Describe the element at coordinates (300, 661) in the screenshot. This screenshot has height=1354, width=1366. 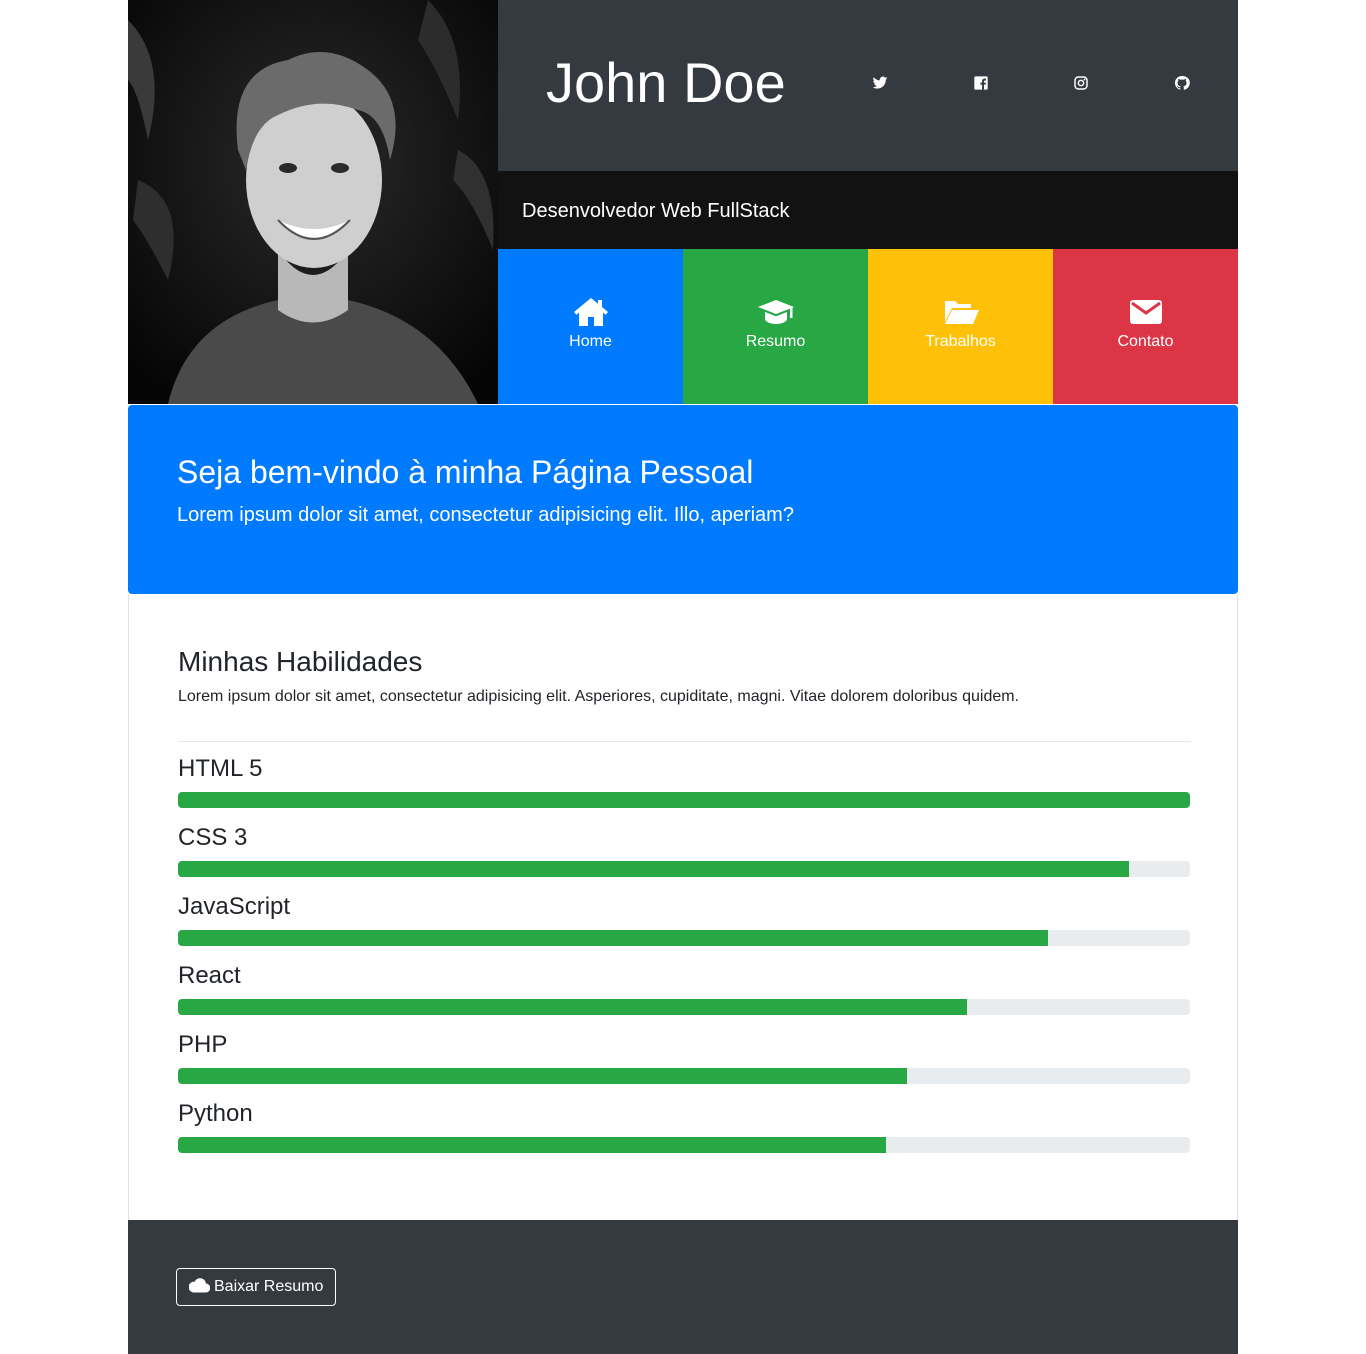
I see `skills-title: Minhas Habilidades` at that location.